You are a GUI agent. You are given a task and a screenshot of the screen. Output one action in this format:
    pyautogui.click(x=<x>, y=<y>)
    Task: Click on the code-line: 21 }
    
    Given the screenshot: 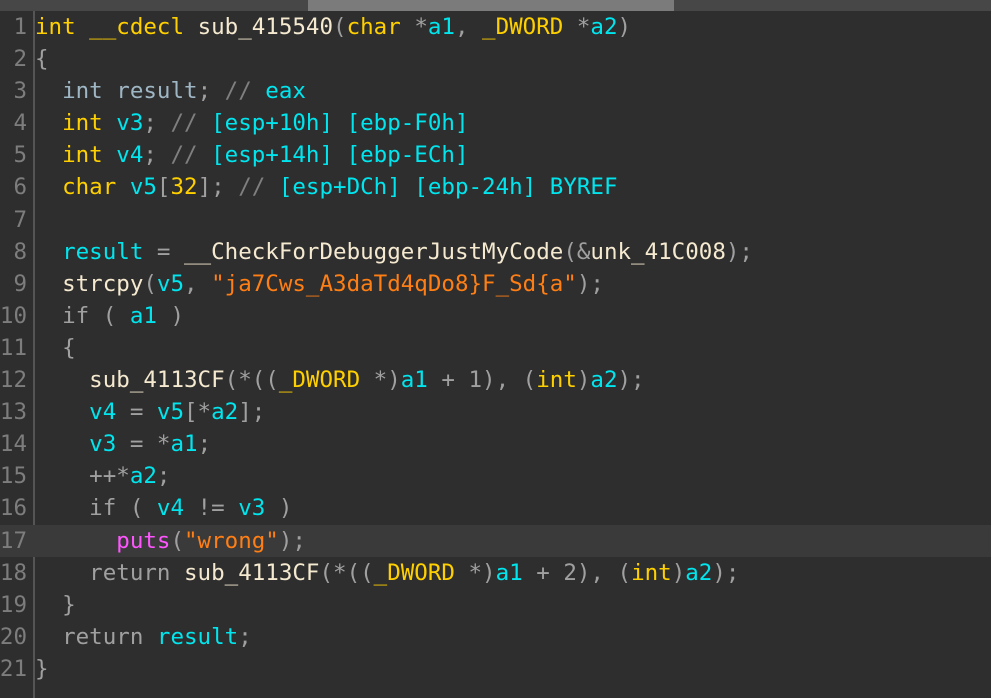 What is the action you would take?
    pyautogui.click(x=495, y=669)
    